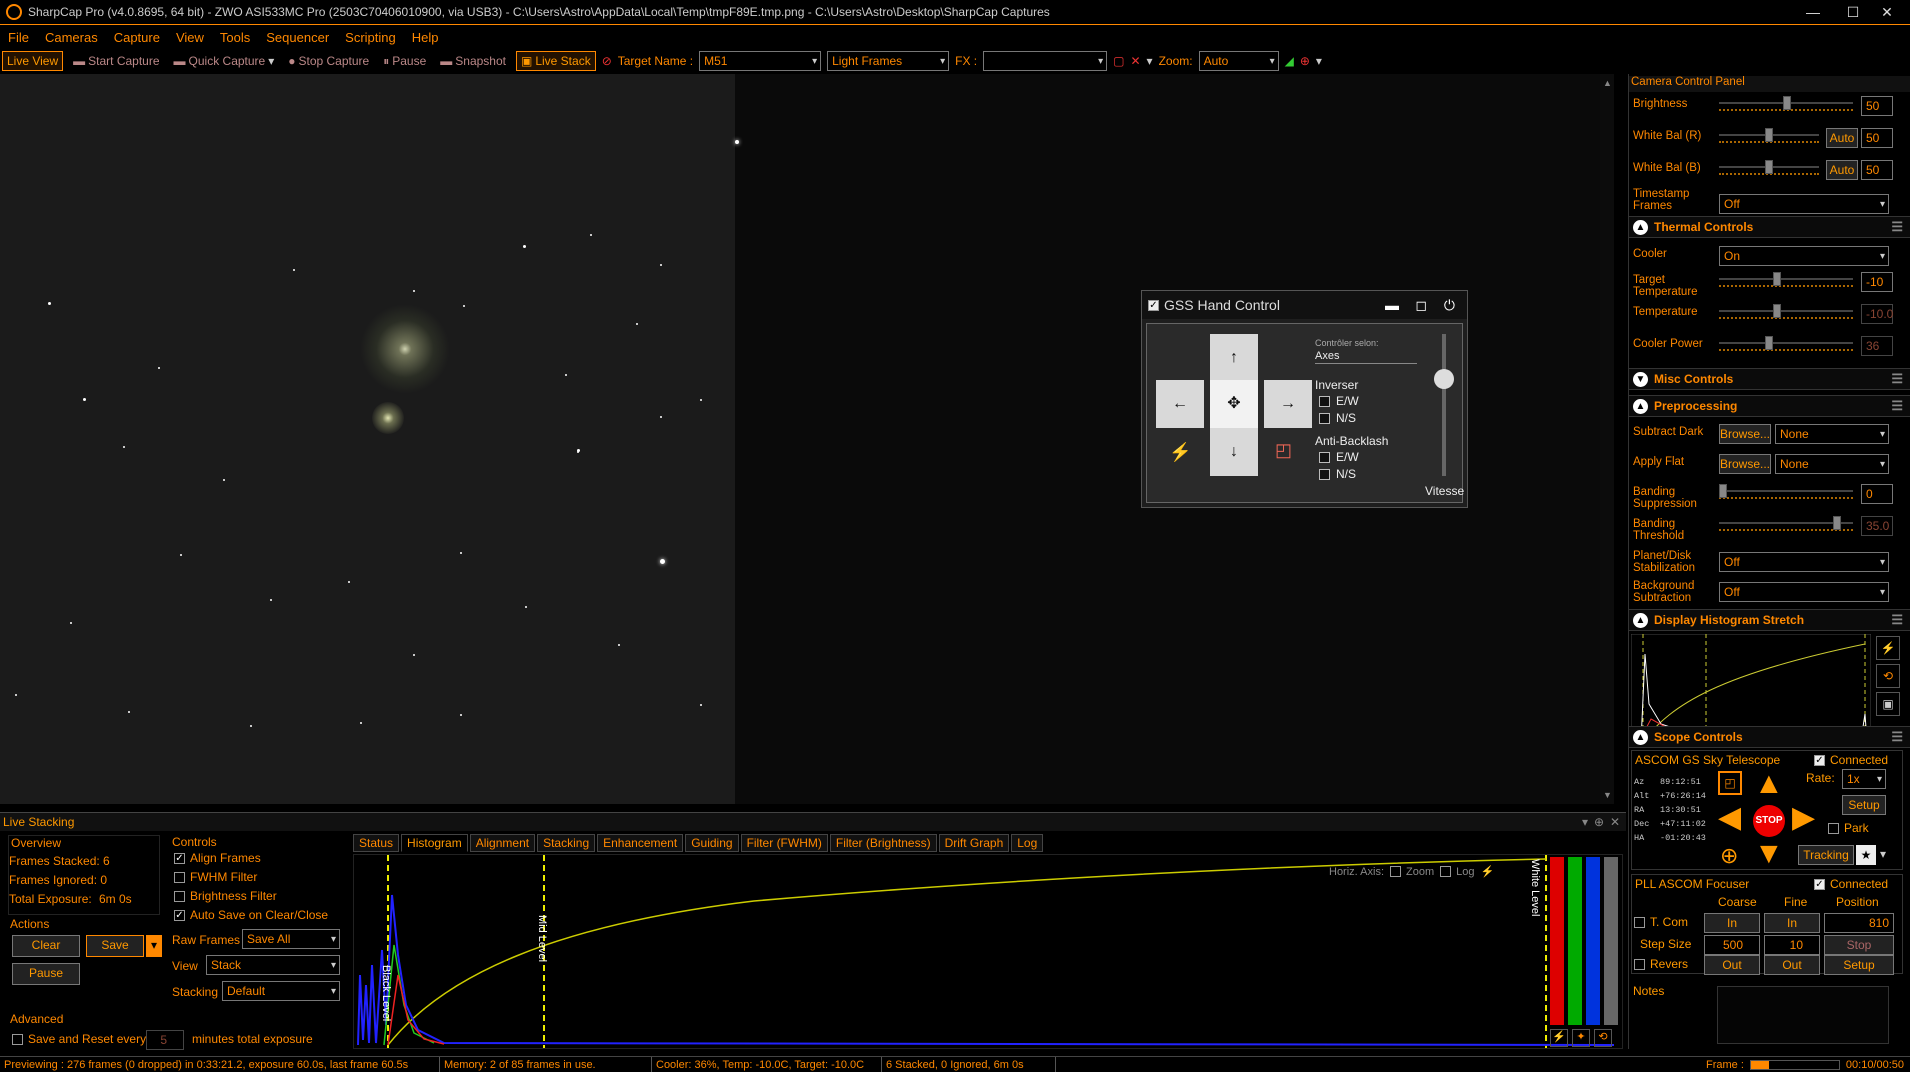 The height and width of the screenshot is (1072, 1910). What do you see at coordinates (1412, 872) in the screenshot?
I see `zoom-checkbox: Zoom` at bounding box center [1412, 872].